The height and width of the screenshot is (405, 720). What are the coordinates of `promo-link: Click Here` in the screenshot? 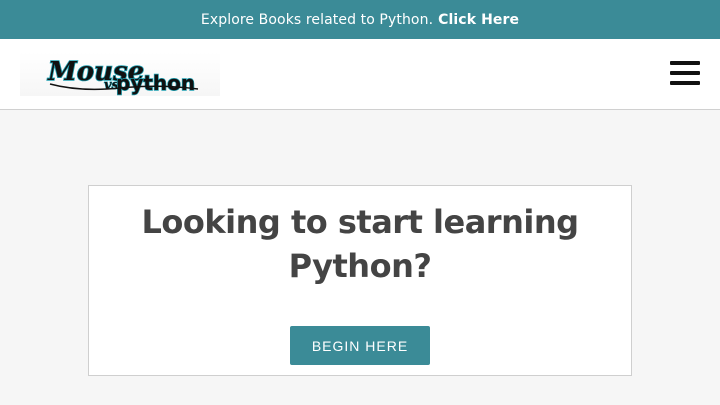 It's located at (478, 20).